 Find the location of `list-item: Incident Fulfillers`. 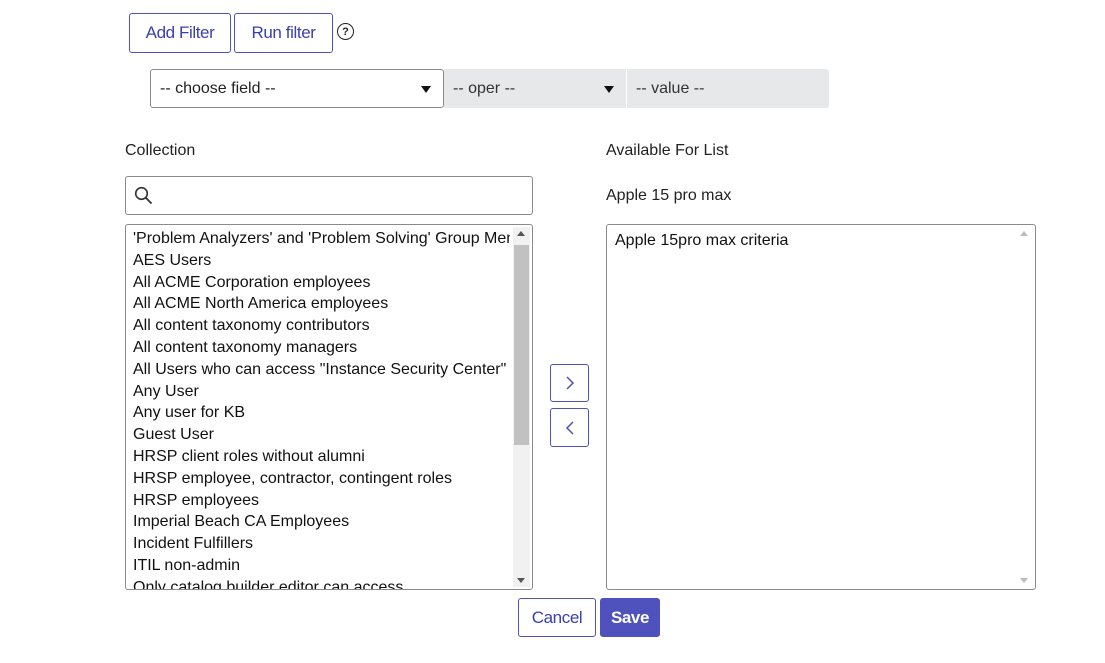

list-item: Incident Fulfillers is located at coordinates (321, 544).